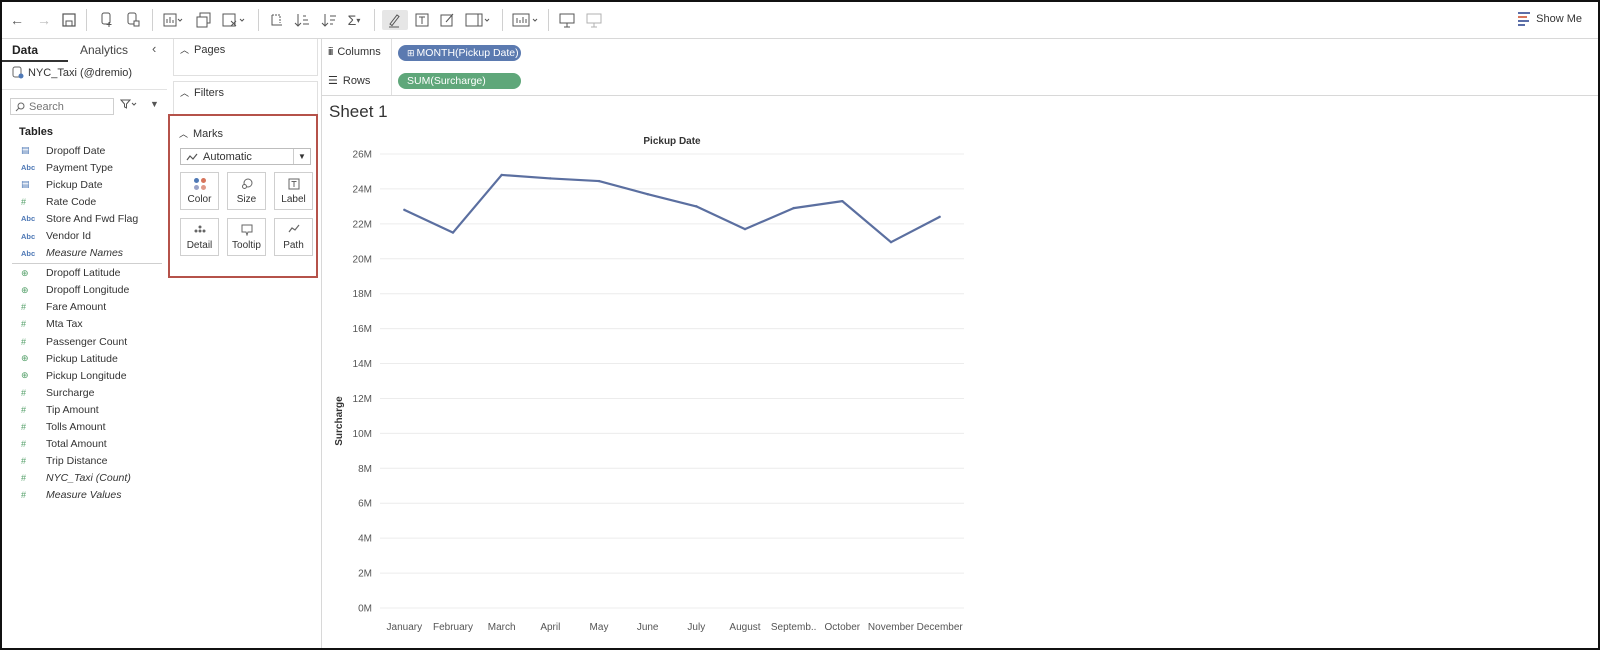 Image resolution: width=1600 pixels, height=650 pixels. Describe the element at coordinates (204, 20) in the screenshot. I see `duplicate-sheet-icon` at that location.